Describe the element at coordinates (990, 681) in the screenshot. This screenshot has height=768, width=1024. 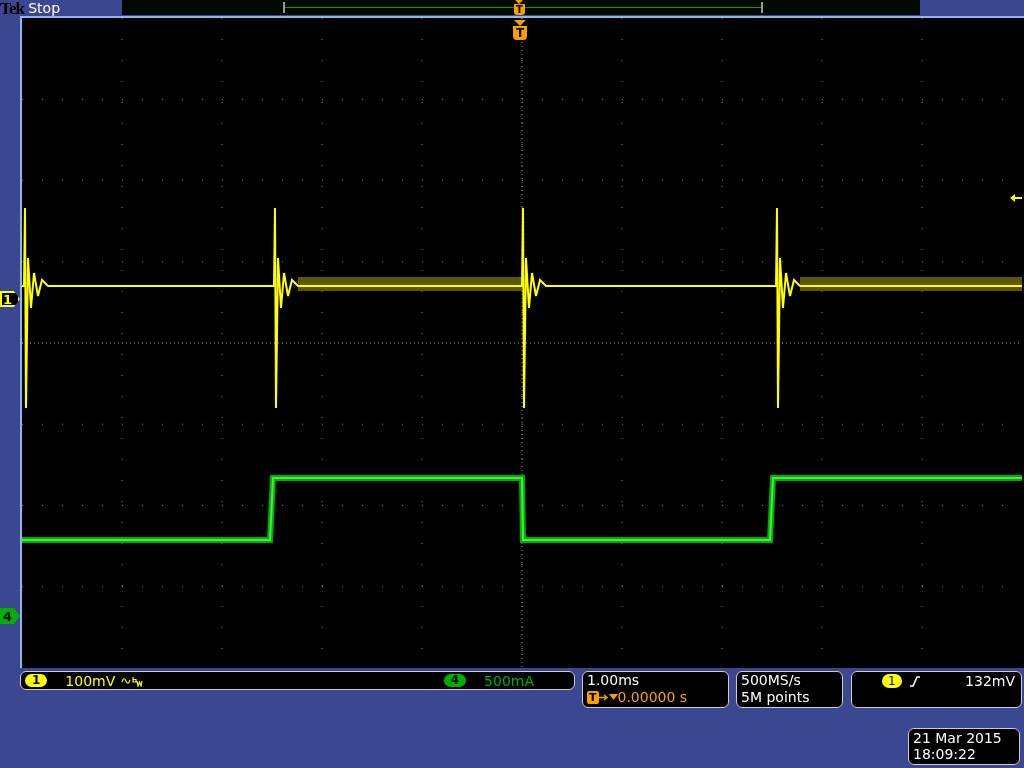
I see `trigger-level: 132mV` at that location.